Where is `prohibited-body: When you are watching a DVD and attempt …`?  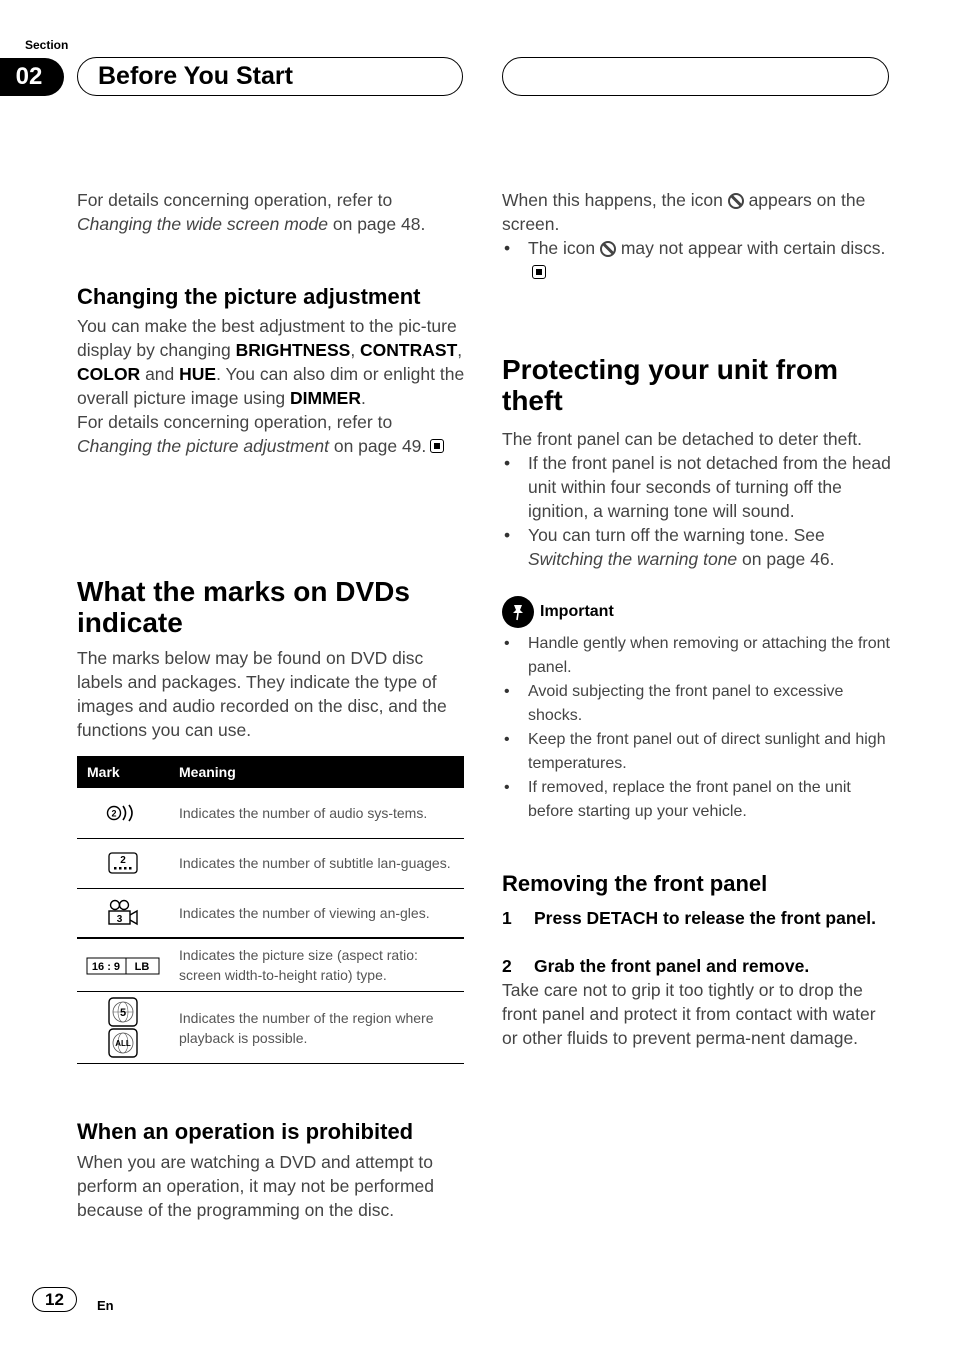 prohibited-body: When you are watching a DVD and attempt … is located at coordinates (255, 1186).